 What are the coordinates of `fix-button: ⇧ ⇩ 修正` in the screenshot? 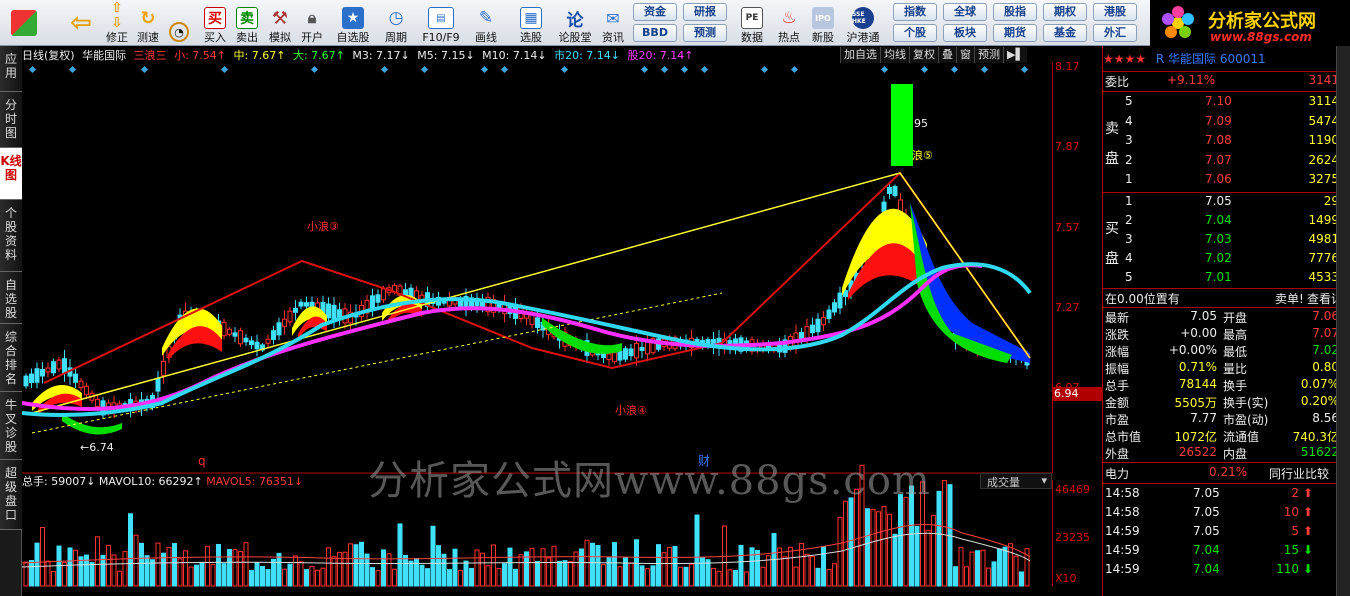 It's located at (117, 22).